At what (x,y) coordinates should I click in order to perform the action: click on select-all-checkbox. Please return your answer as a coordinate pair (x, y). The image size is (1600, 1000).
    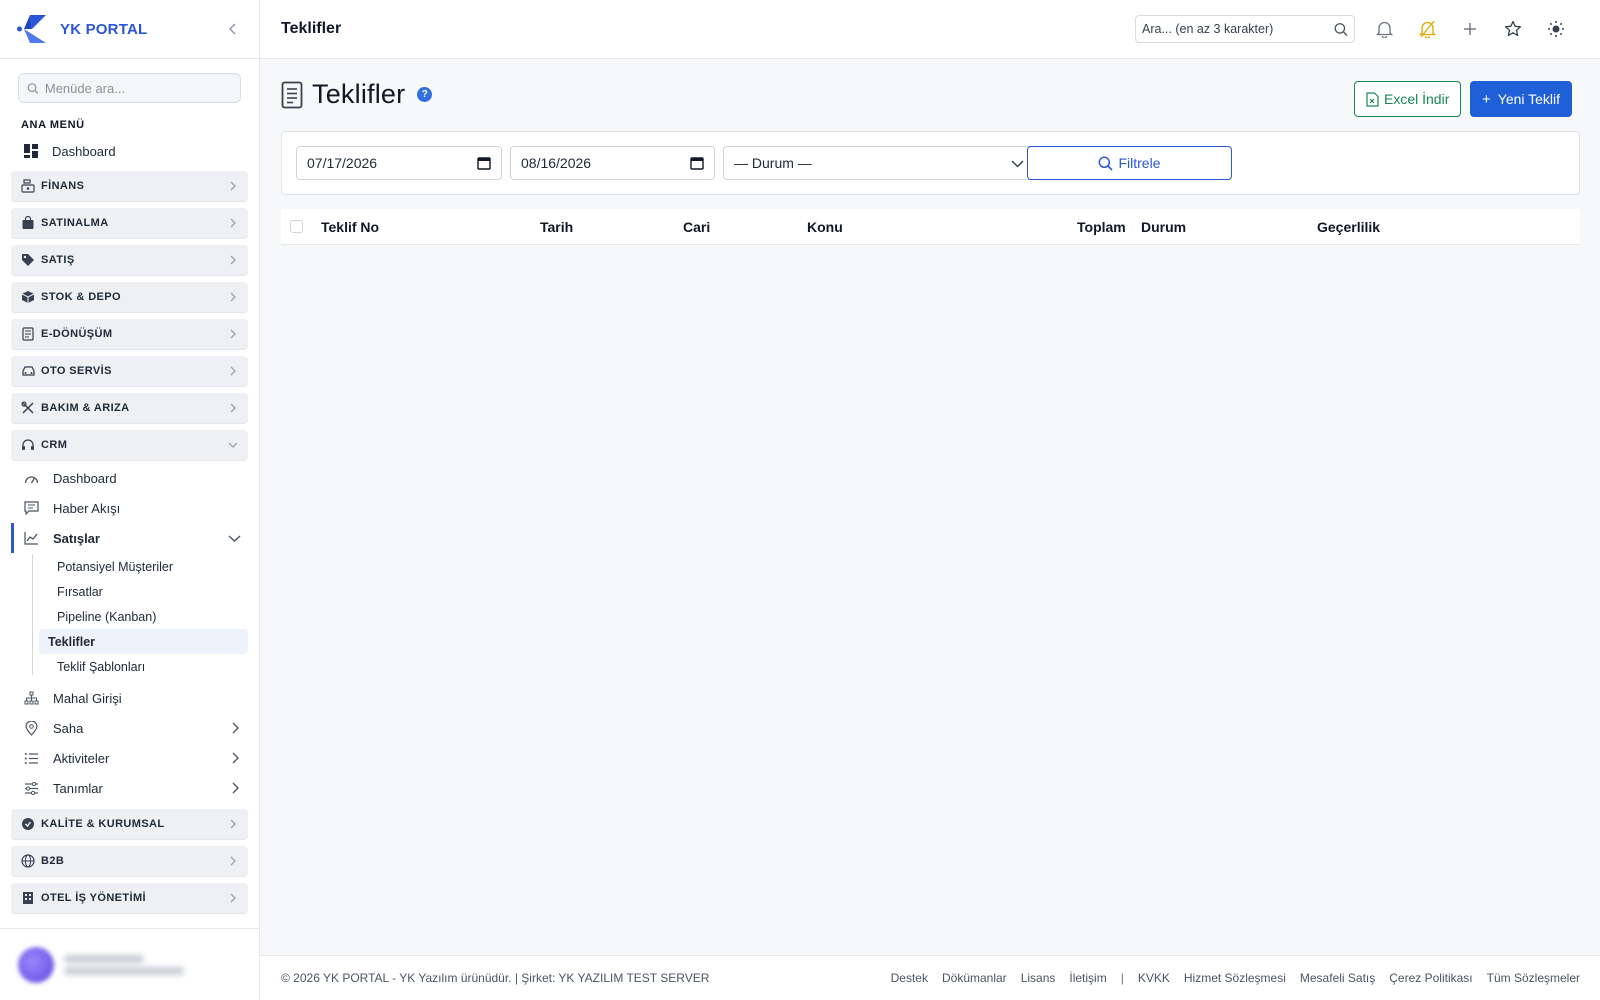
    Looking at the image, I should click on (296, 226).